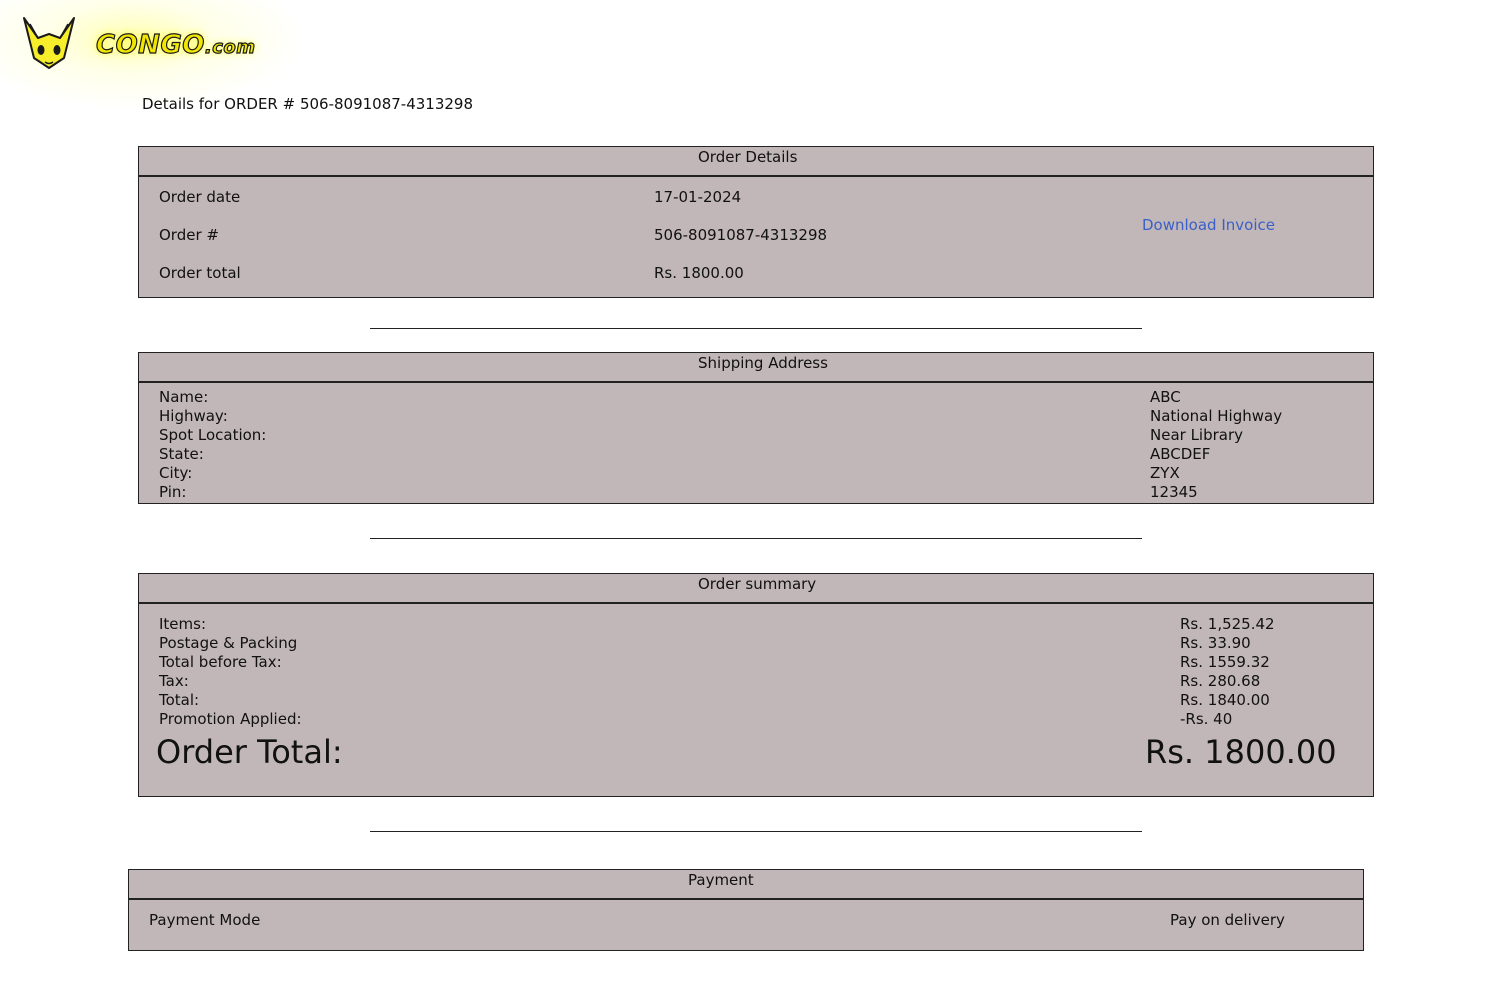 The width and height of the screenshot is (1512, 982). What do you see at coordinates (1215, 643) in the screenshot?
I see `row-value: Rs. 33.90` at bounding box center [1215, 643].